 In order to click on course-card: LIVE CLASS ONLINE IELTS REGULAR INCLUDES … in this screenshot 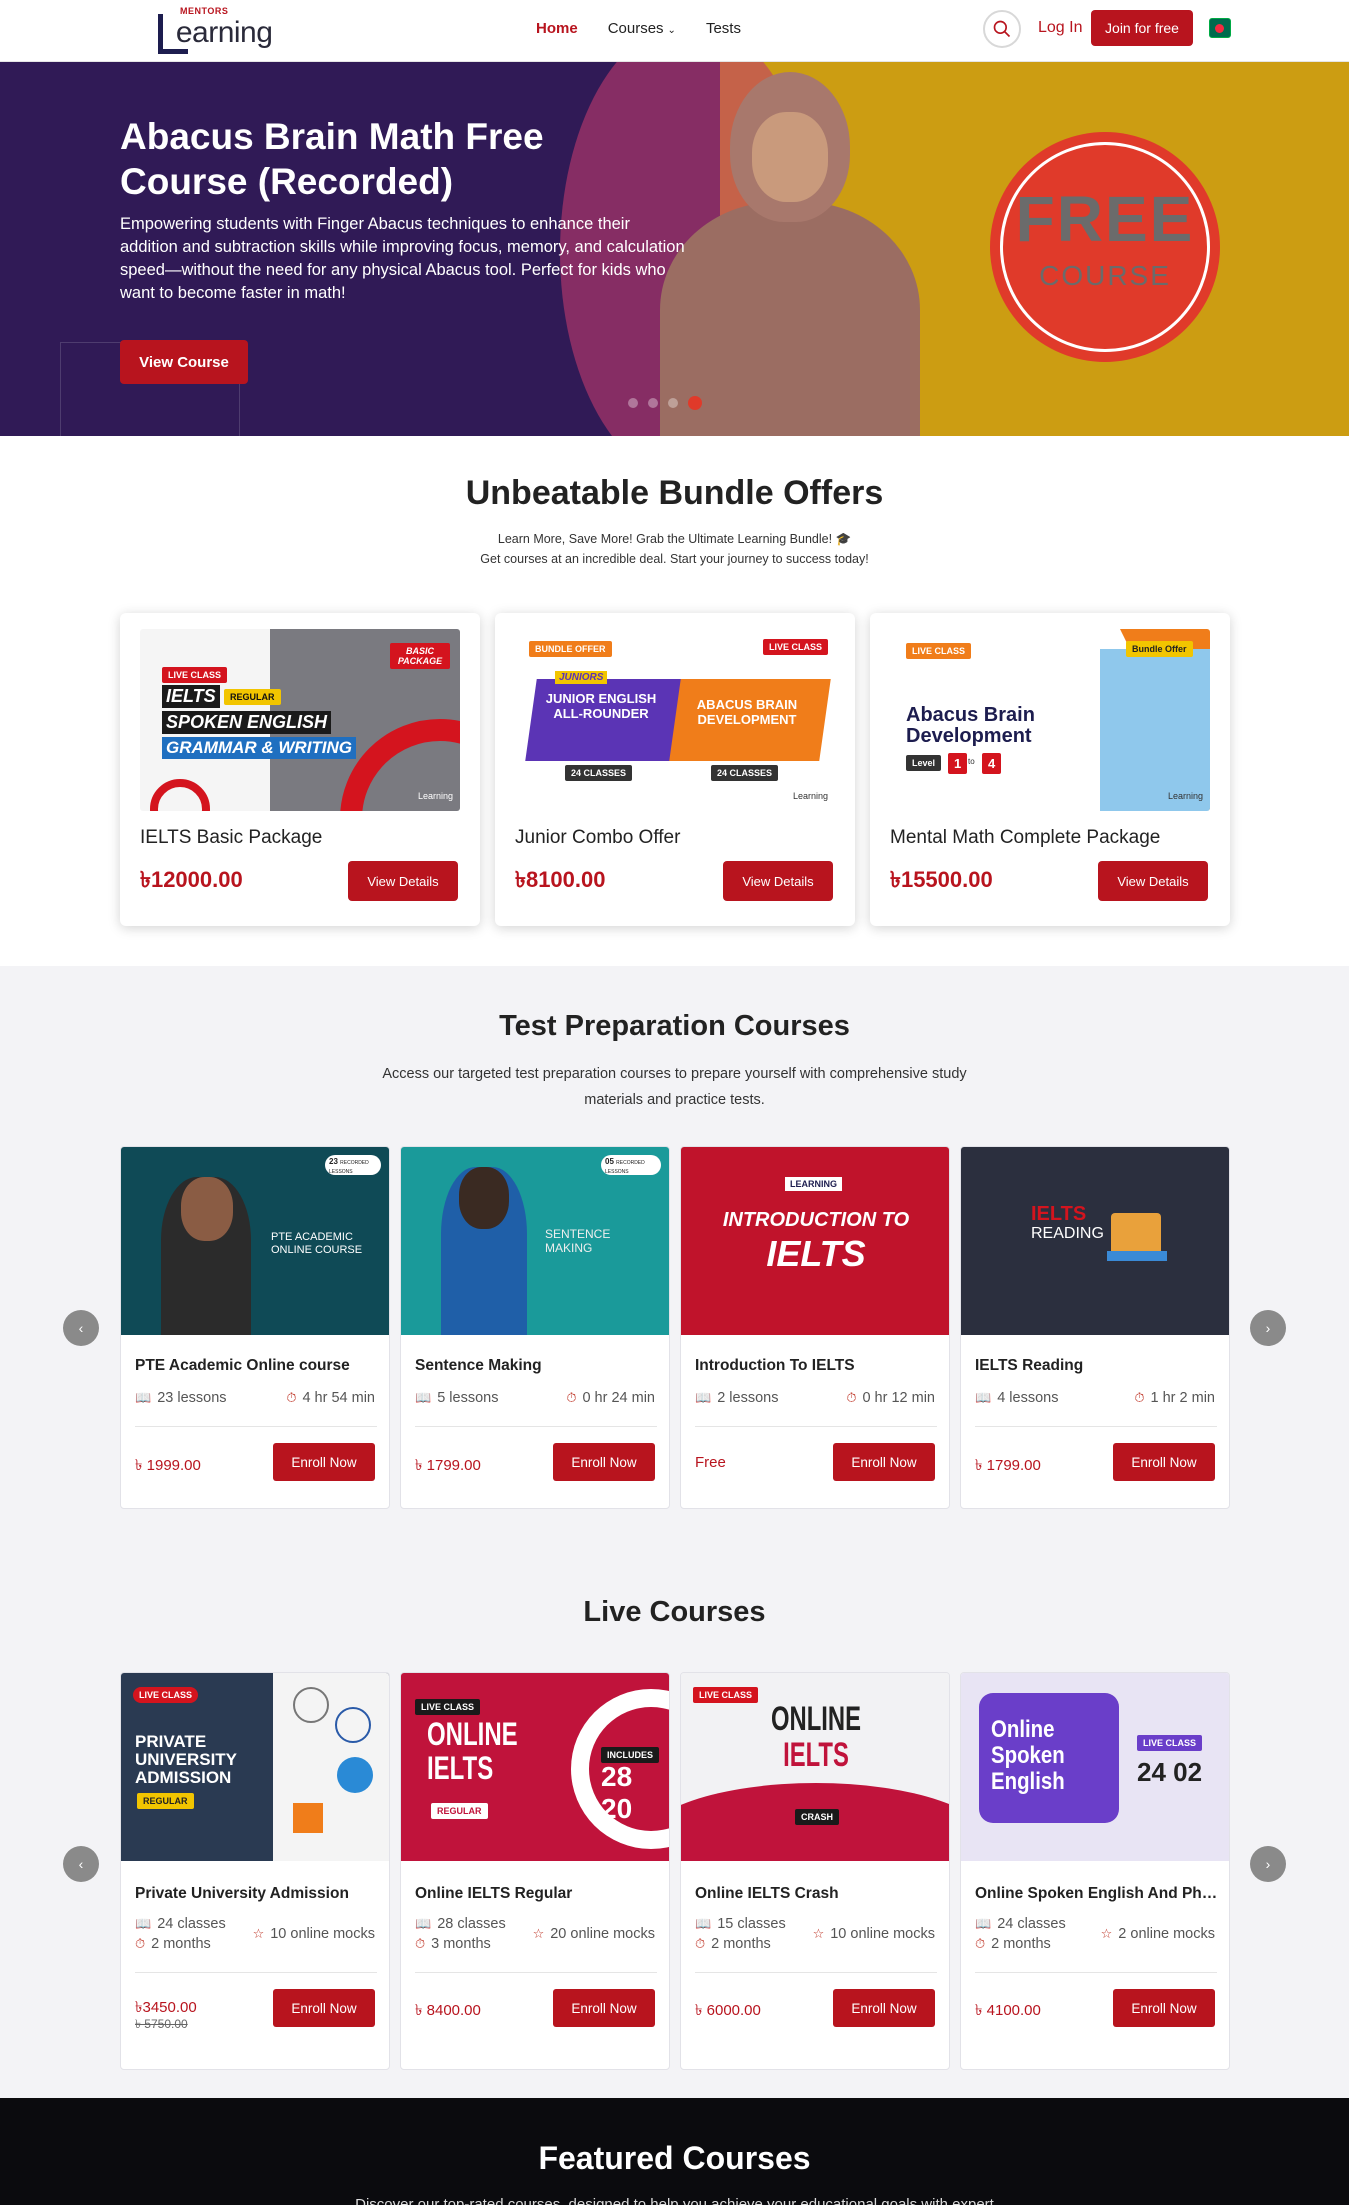, I will do `click(535, 1871)`.